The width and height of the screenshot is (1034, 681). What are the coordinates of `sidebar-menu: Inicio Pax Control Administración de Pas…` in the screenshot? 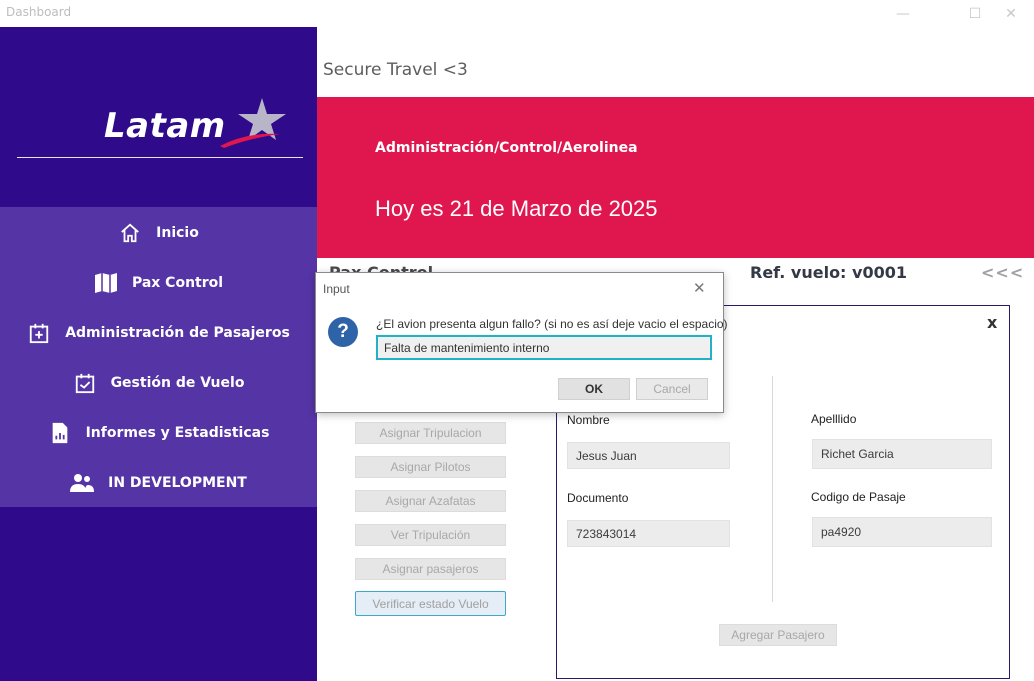 It's located at (158, 357).